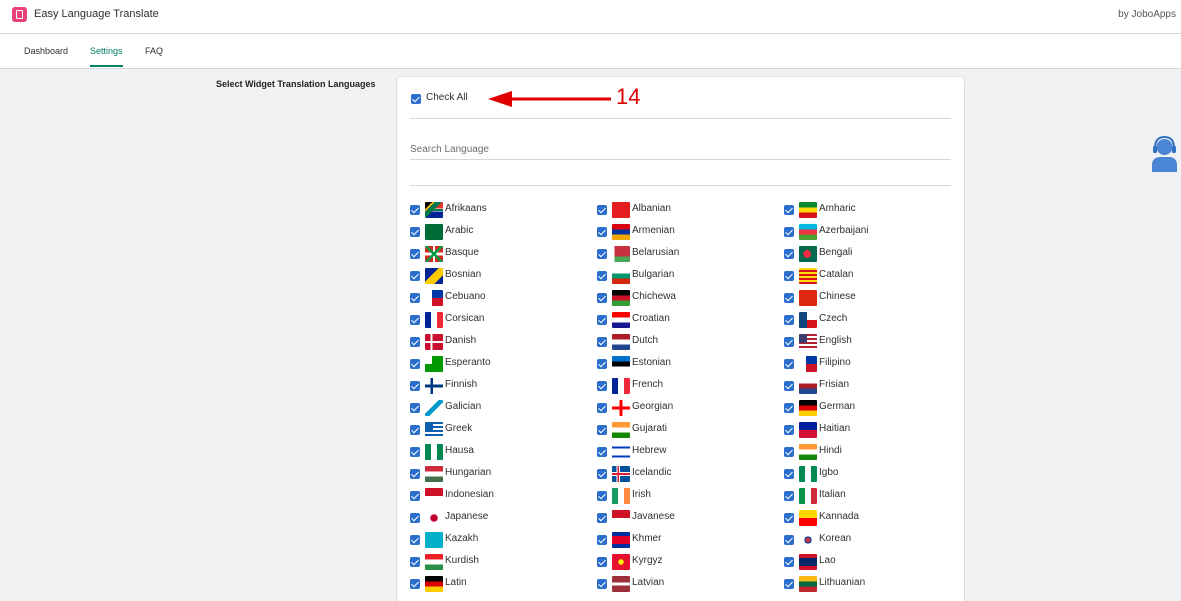  I want to click on language-label: Amharic, so click(837, 208).